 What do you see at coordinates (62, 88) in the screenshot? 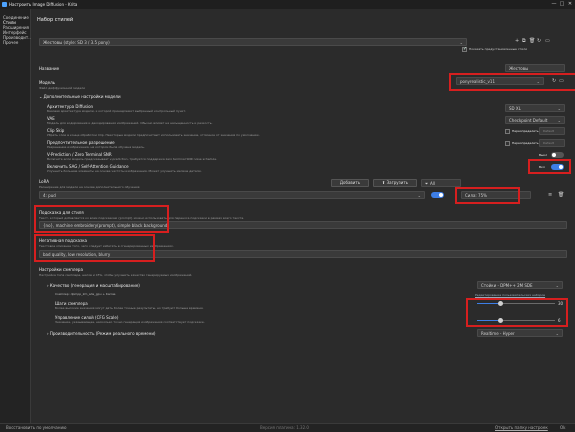
I see `model-desc: Файл диффузионной модели` at bounding box center [62, 88].